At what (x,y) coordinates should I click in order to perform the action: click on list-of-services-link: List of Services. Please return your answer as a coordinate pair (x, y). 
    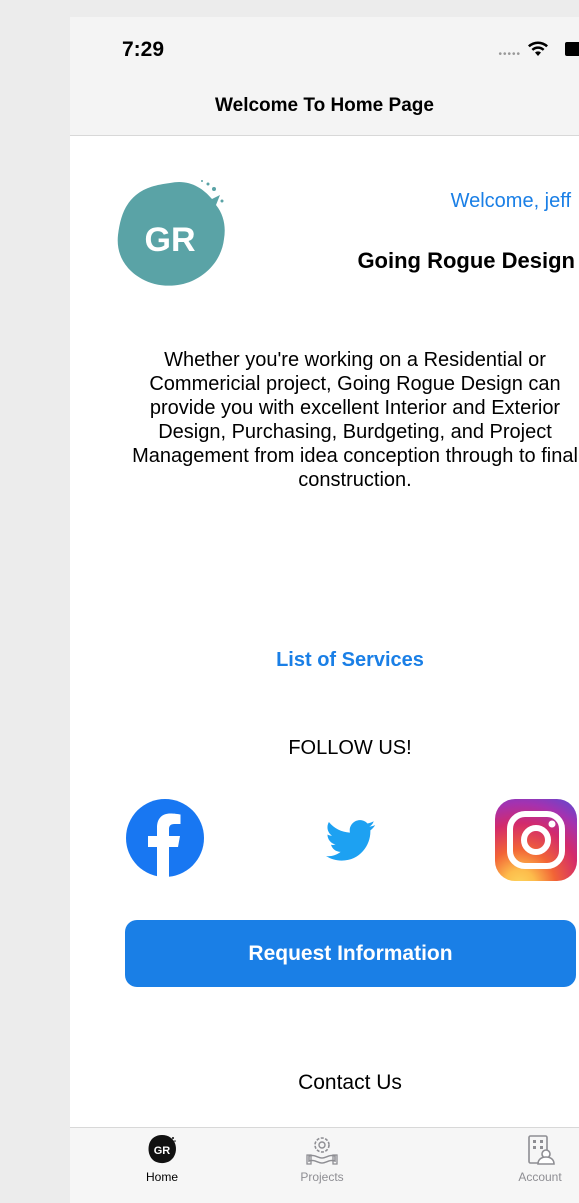
    Looking at the image, I should click on (324, 660).